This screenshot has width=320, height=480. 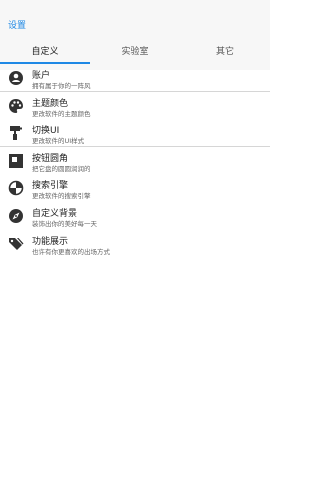 I want to click on settings-item-search-engine: 搜索引擎 更改软件的搜索引擎, so click(x=135, y=188).